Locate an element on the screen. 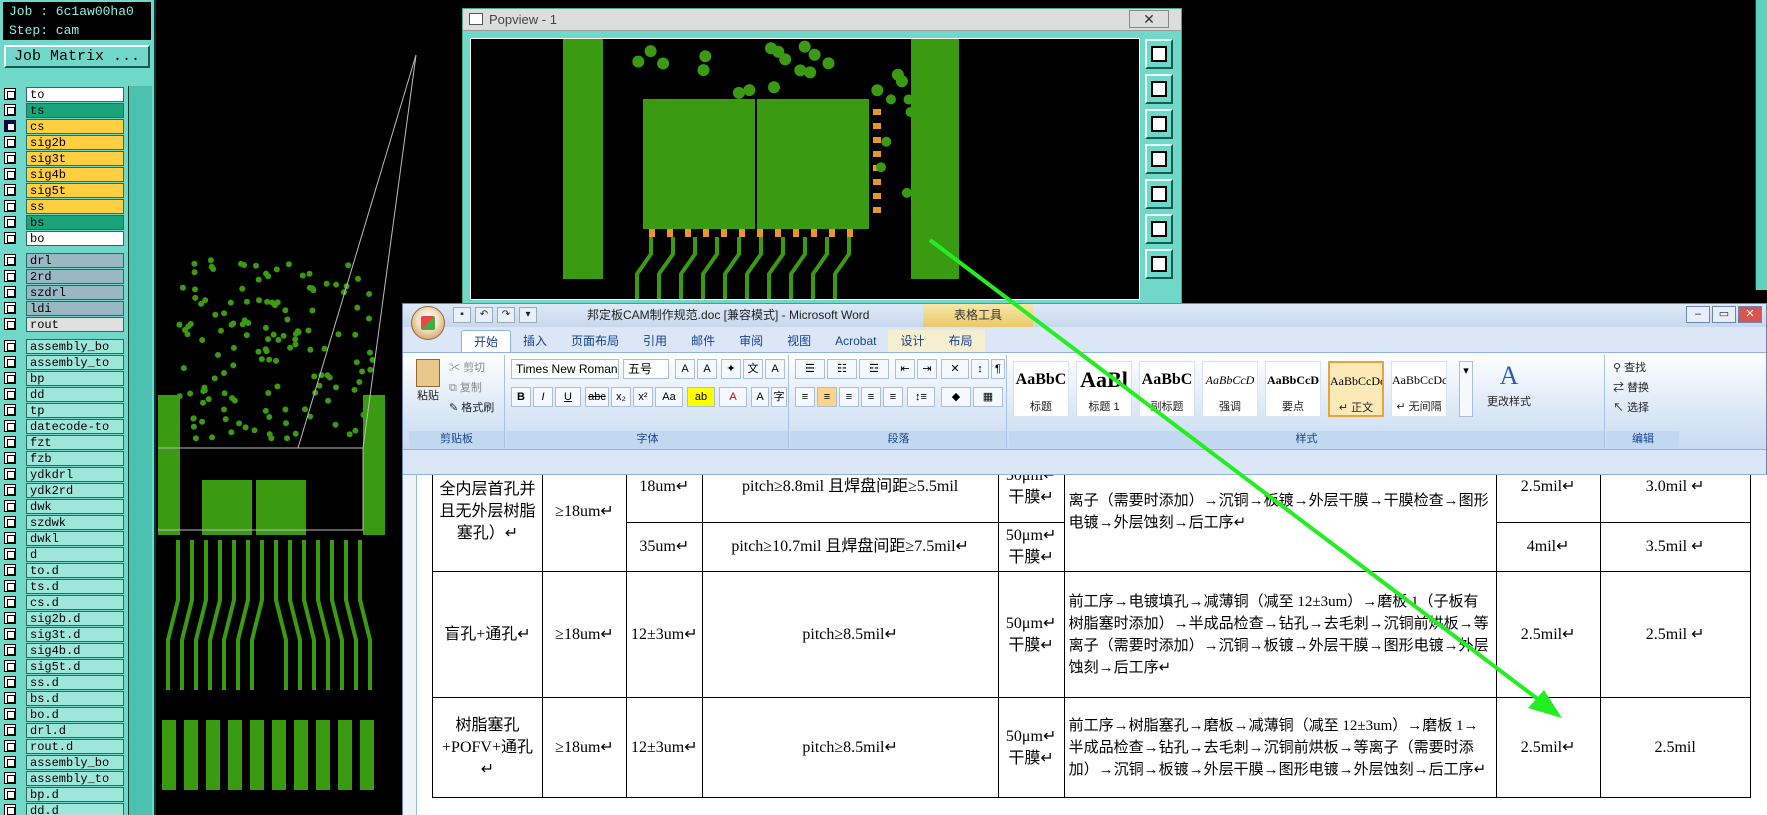 The height and width of the screenshot is (815, 1767). layer-name: fzb is located at coordinates (75, 458).